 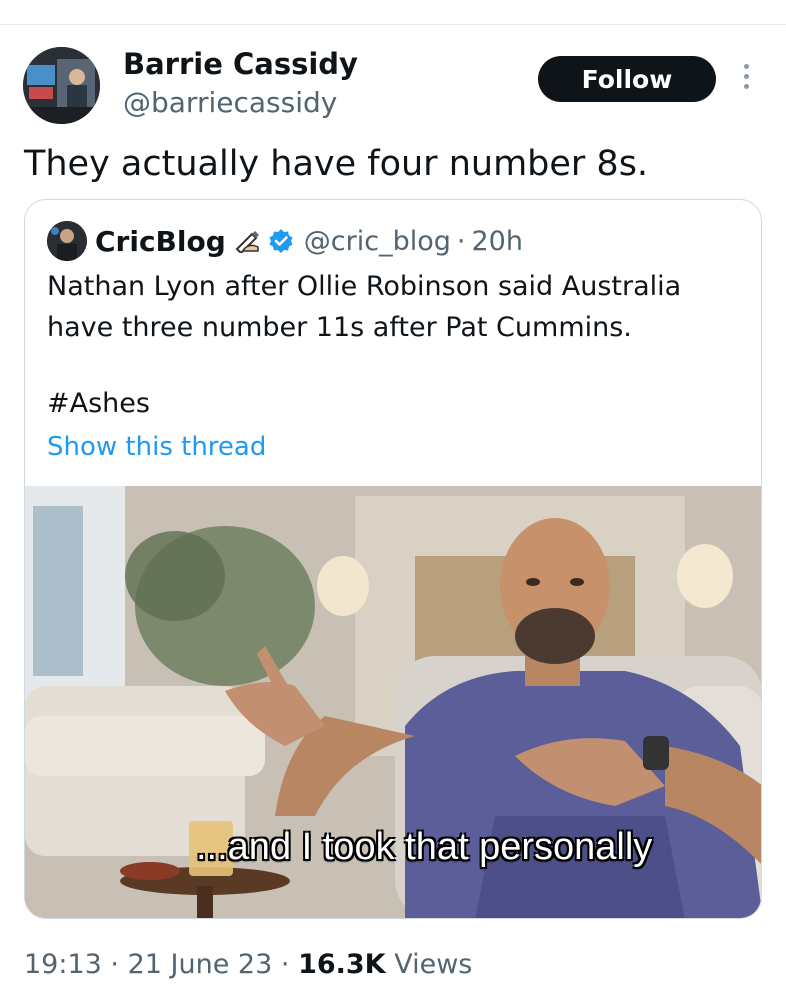 What do you see at coordinates (230, 102) in the screenshot?
I see `author-handle: @barriecassidy` at bounding box center [230, 102].